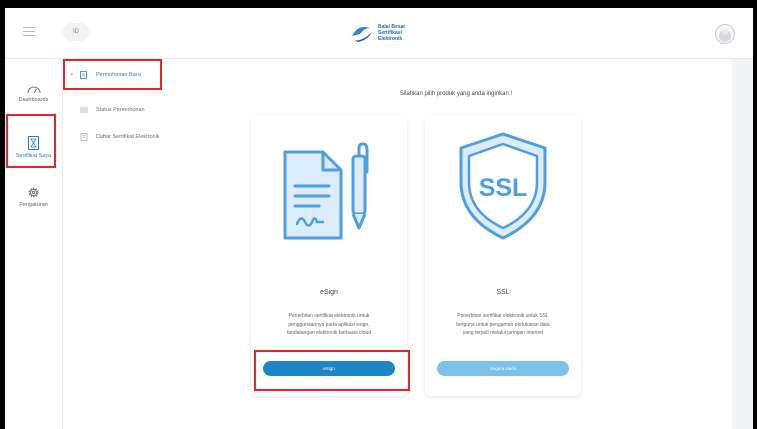  I want to click on gear-icon, so click(33, 192).